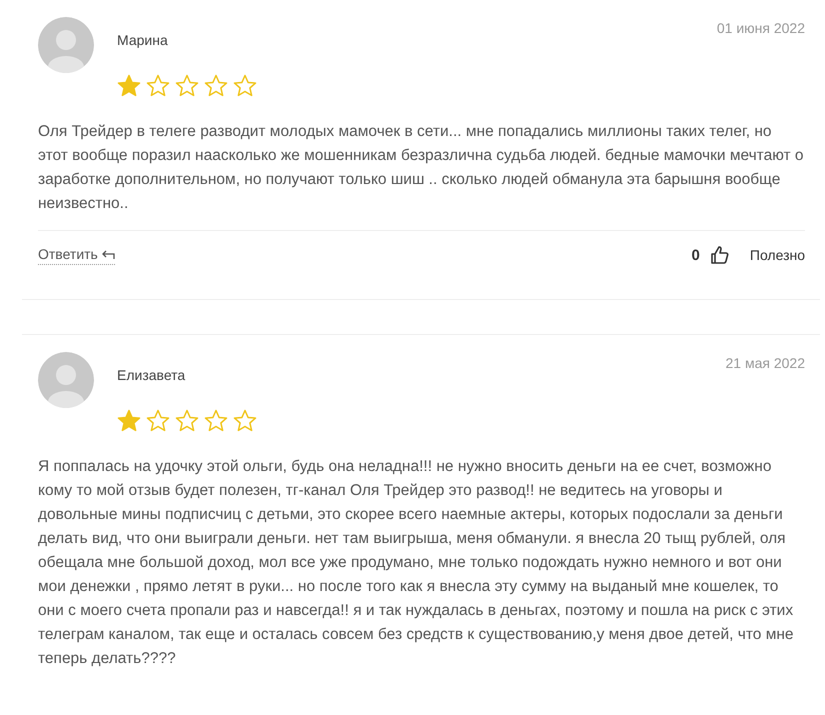 Image resolution: width=825 pixels, height=715 pixels. Describe the element at coordinates (151, 375) in the screenshot. I see `author-name: Елизавета` at that location.